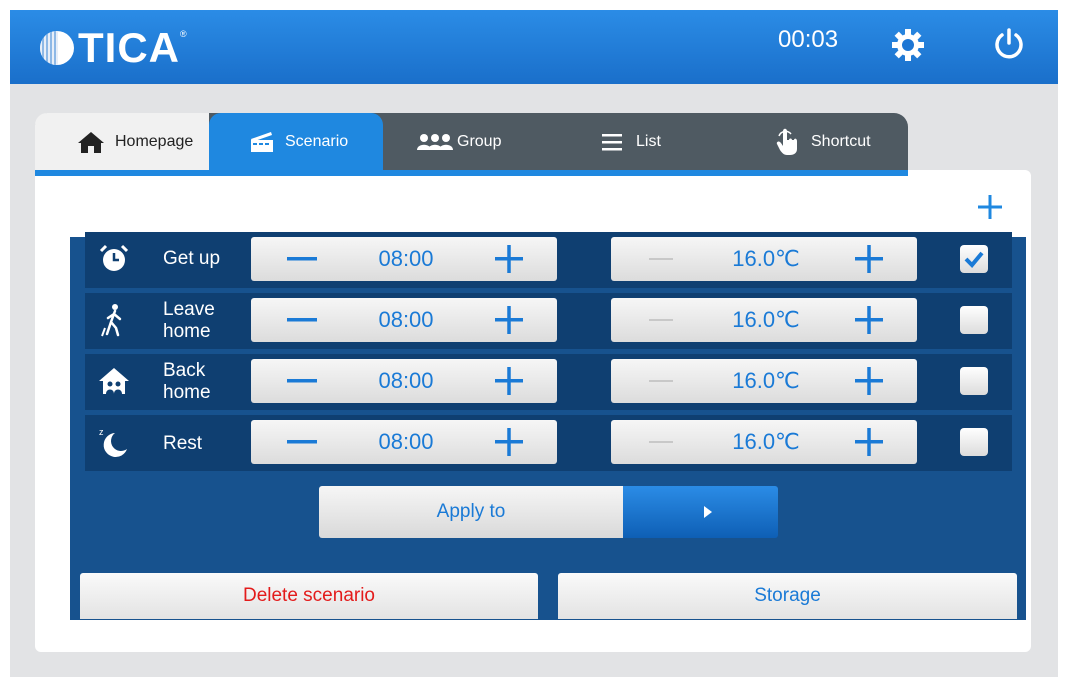  I want to click on apply-to-button: Apply to, so click(471, 512).